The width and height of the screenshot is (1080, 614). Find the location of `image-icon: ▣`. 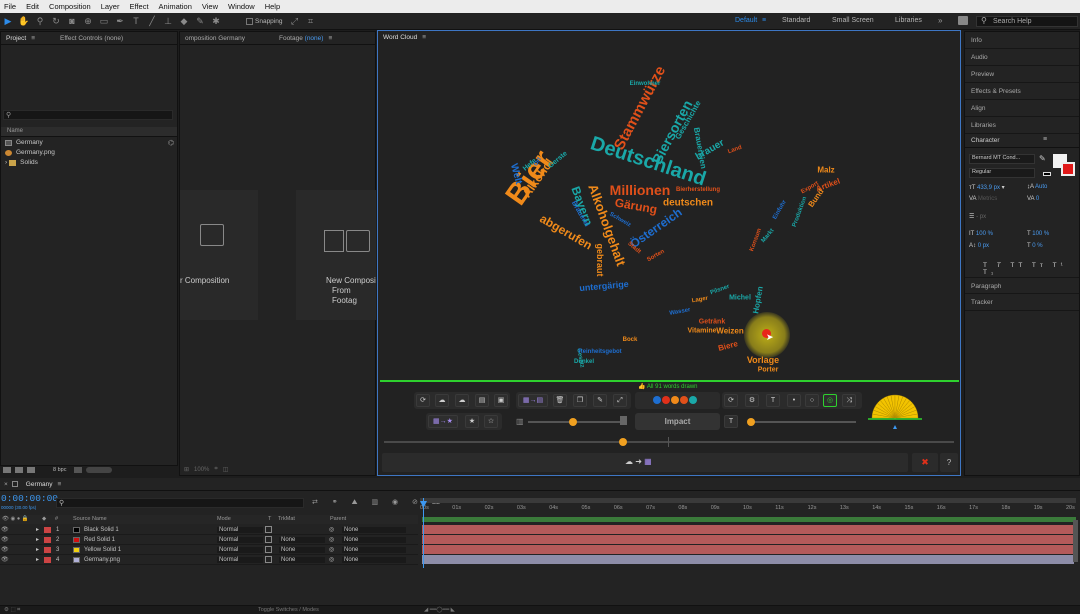

image-icon: ▣ is located at coordinates (501, 400).